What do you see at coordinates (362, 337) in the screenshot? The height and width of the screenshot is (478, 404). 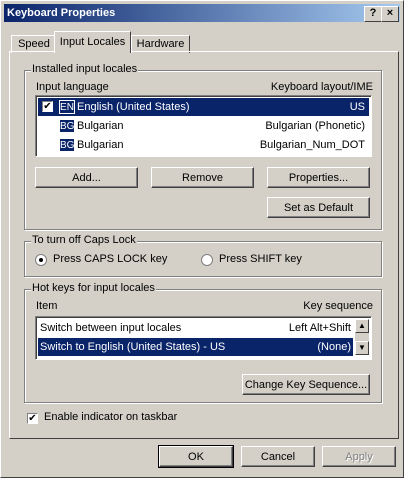 I see `hot-keys-scrollbar: ▲ ▼` at bounding box center [362, 337].